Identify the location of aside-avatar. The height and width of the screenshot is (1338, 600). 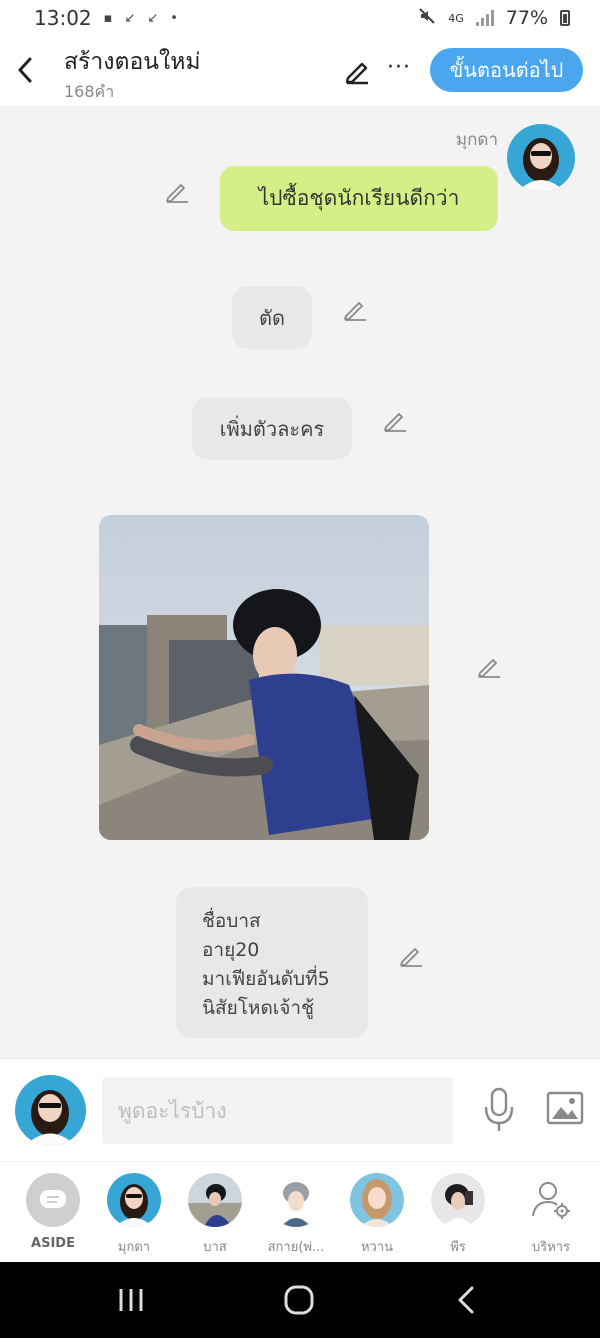
(53, 1200).